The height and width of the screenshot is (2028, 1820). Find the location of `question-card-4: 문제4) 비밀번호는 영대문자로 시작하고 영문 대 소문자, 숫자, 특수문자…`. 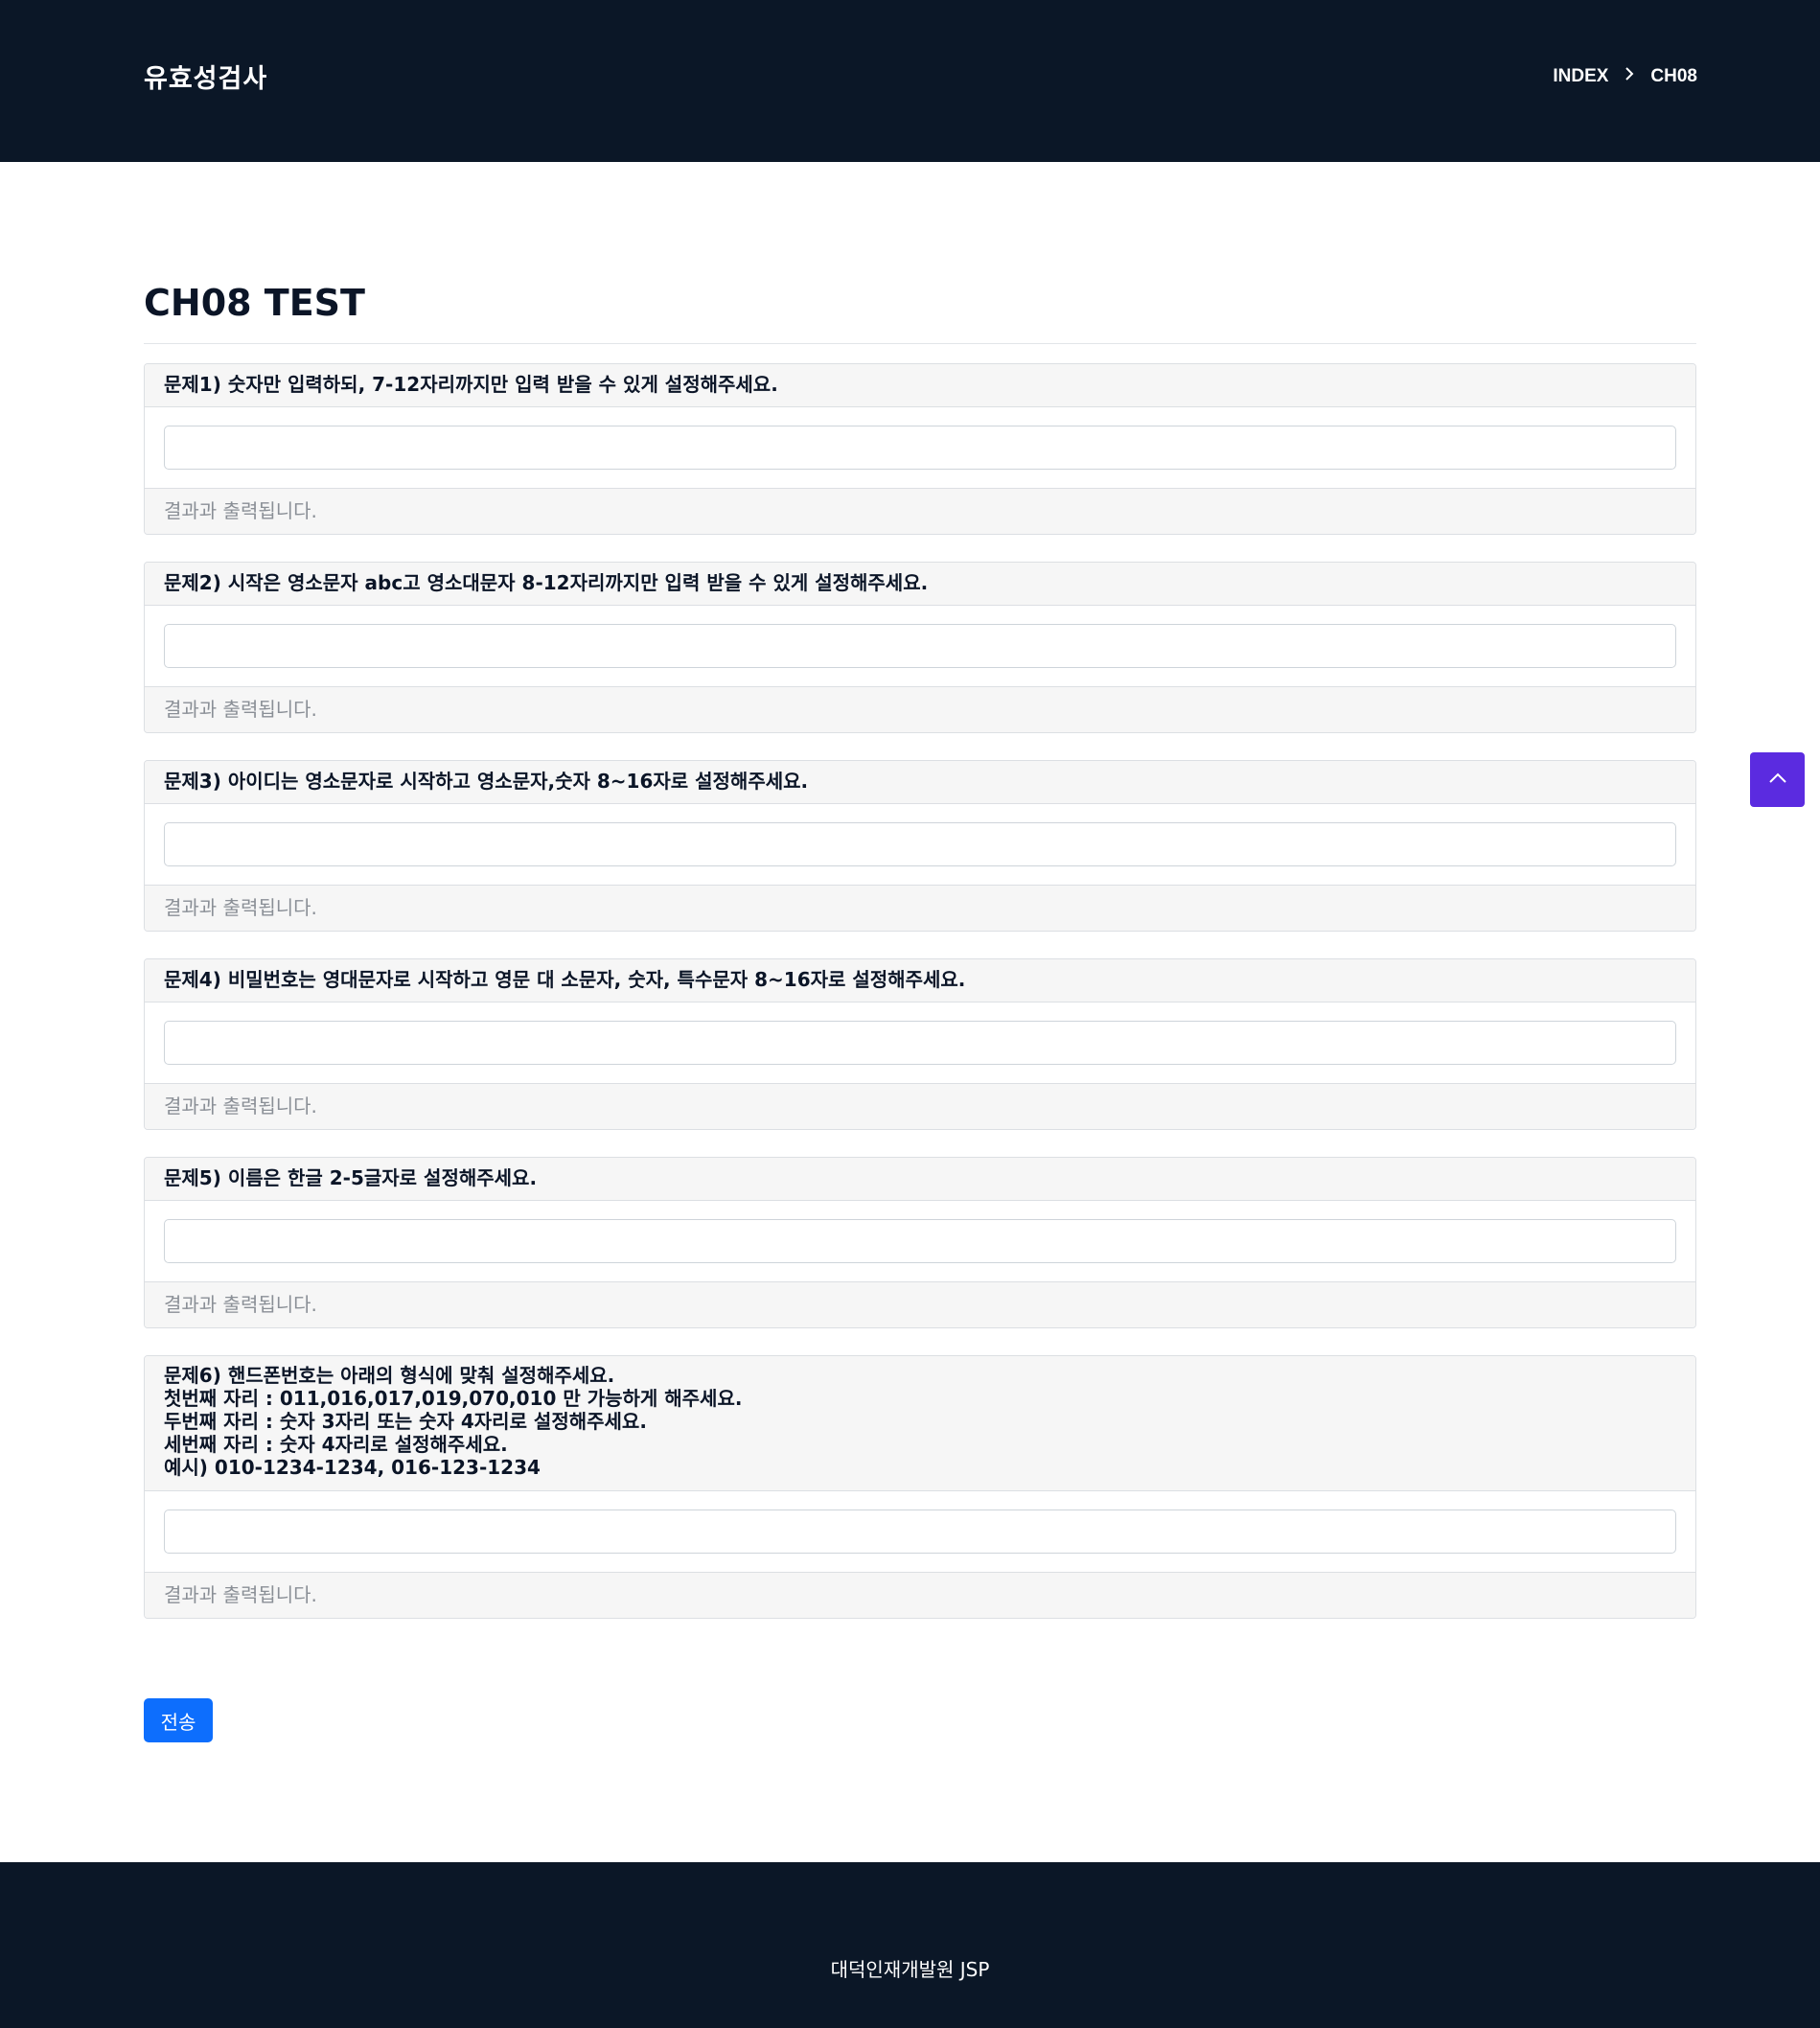

question-card-4: 문제4) 비밀번호는 영대문자로 시작하고 영문 대 소문자, 숫자, 특수문자… is located at coordinates (920, 1044).